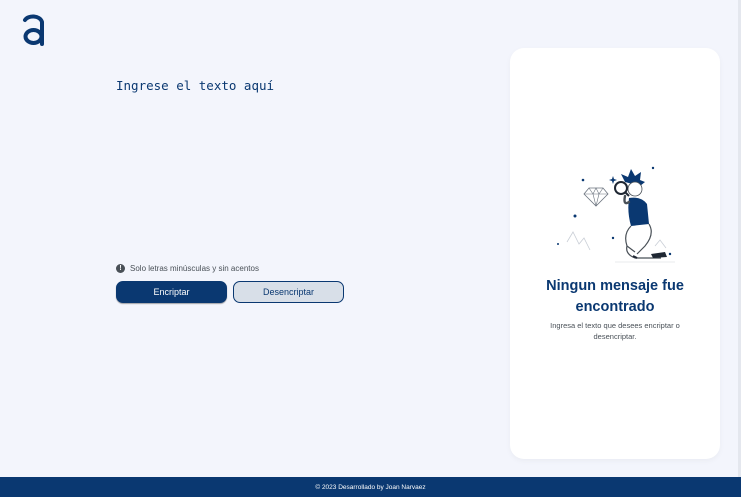 The image size is (741, 497). What do you see at coordinates (120, 268) in the screenshot?
I see `exclamation-circle-icon: !` at bounding box center [120, 268].